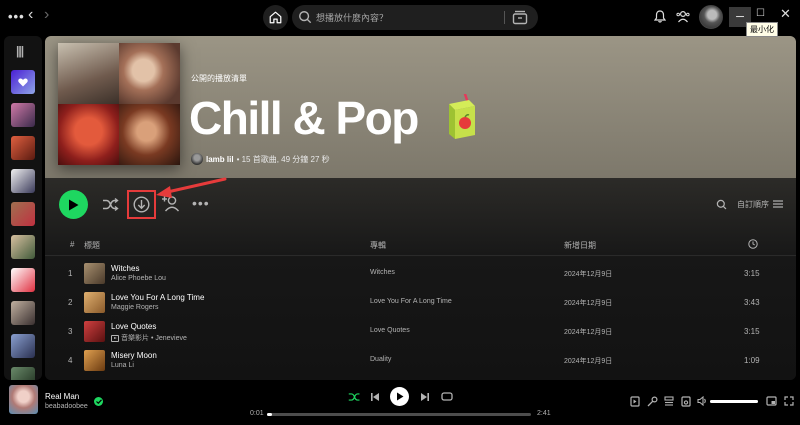 Image resolution: width=800 pixels, height=425 pixels. I want to click on title-bar: ••• ‹ › ─ ☐ ✕ 最小化, so click(400, 18).